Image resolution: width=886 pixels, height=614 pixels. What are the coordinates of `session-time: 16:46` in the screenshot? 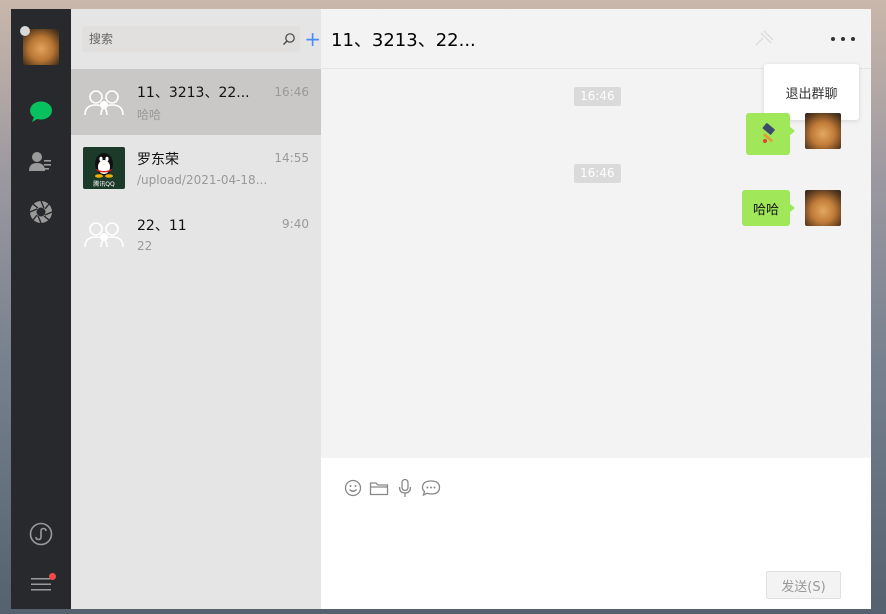 It's located at (291, 92).